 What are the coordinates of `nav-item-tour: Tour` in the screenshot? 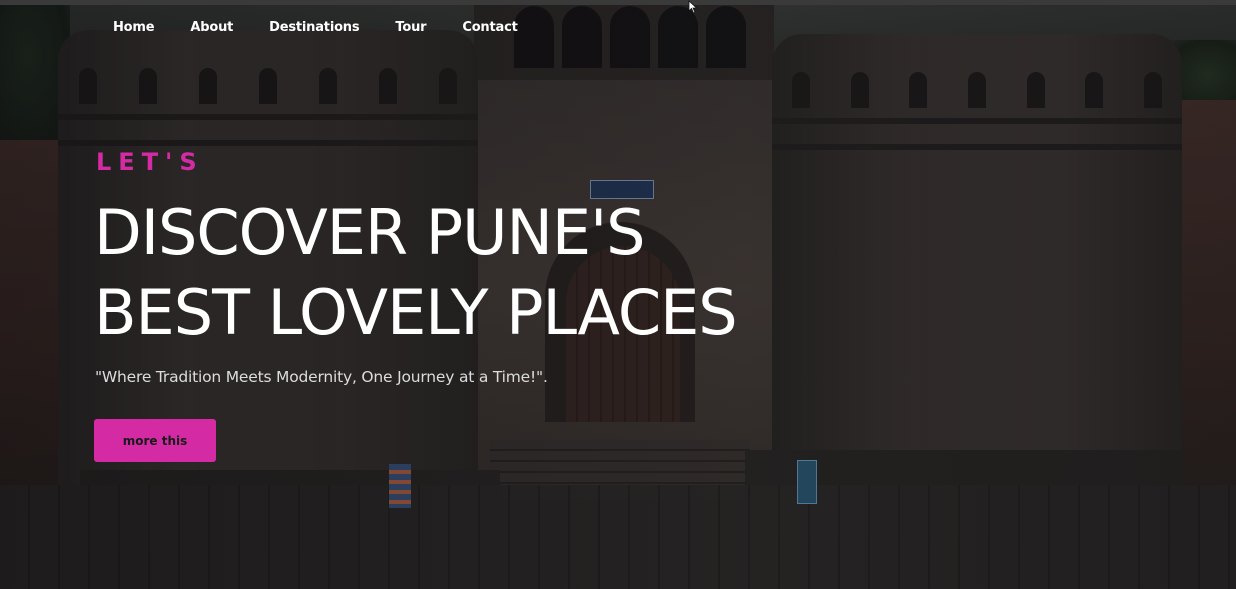 It's located at (410, 30).